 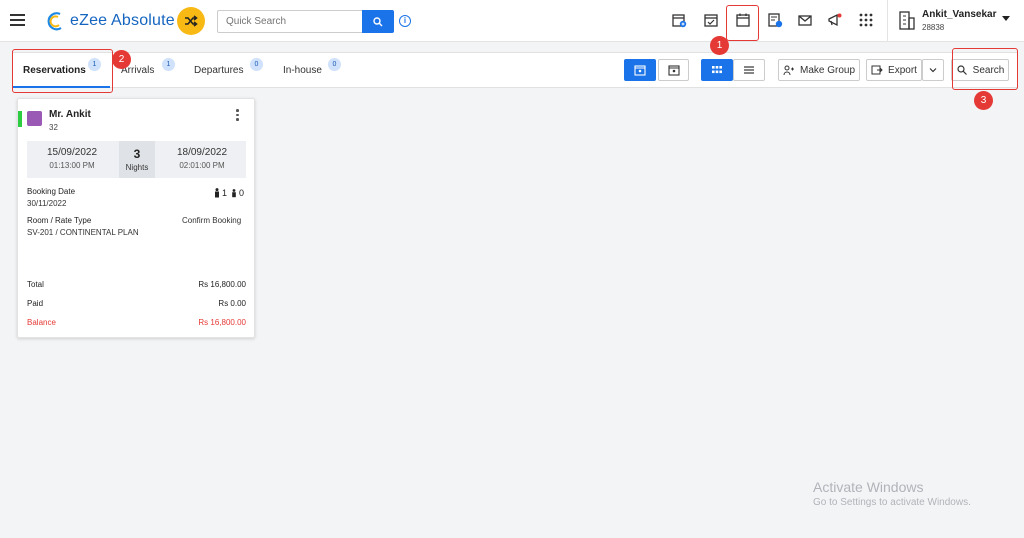 I want to click on checkout-time: 02:01:00 PM, so click(x=202, y=165).